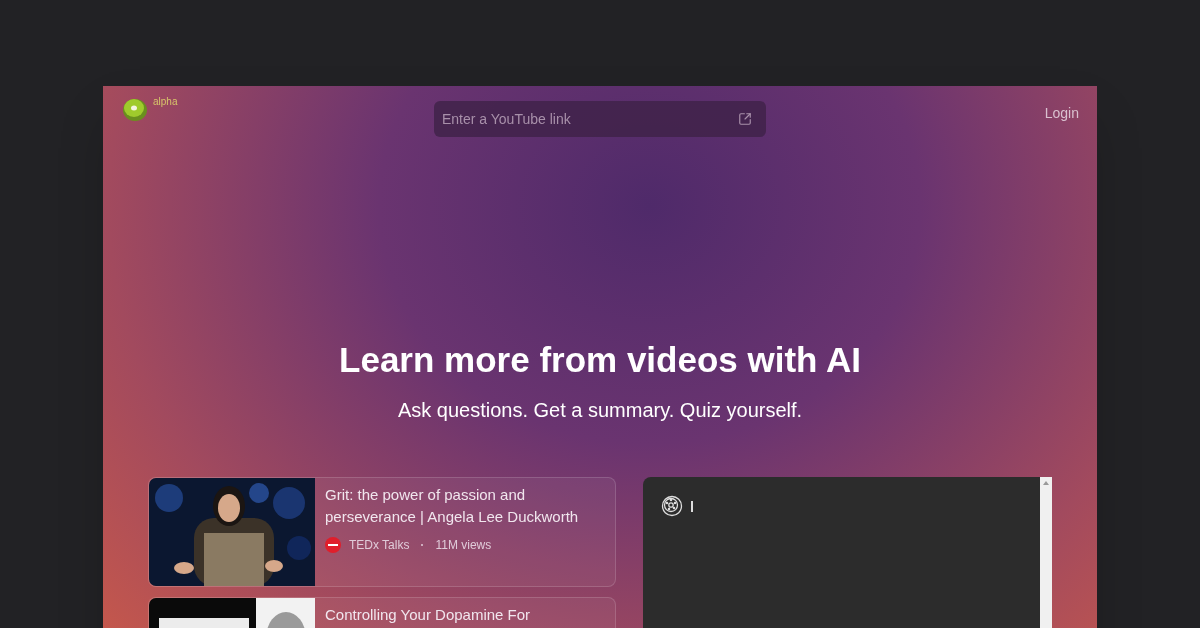  Describe the element at coordinates (428, 614) in the screenshot. I see `video-title: Controlling Your Dopamine For` at that location.